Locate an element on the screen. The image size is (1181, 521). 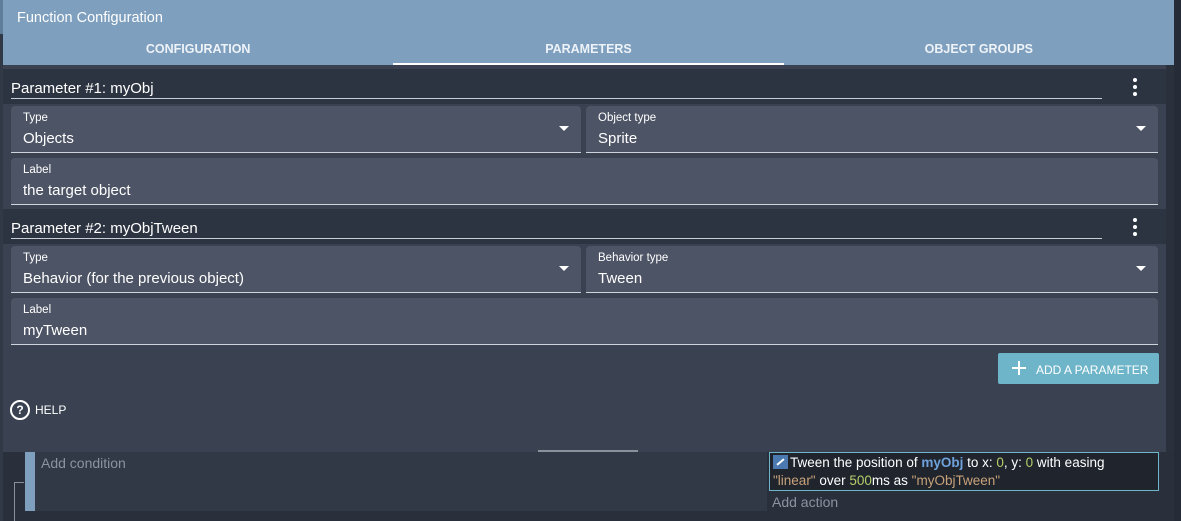
parameter-2-behavior-type-select: Behavior type Tween is located at coordinates (872, 269).